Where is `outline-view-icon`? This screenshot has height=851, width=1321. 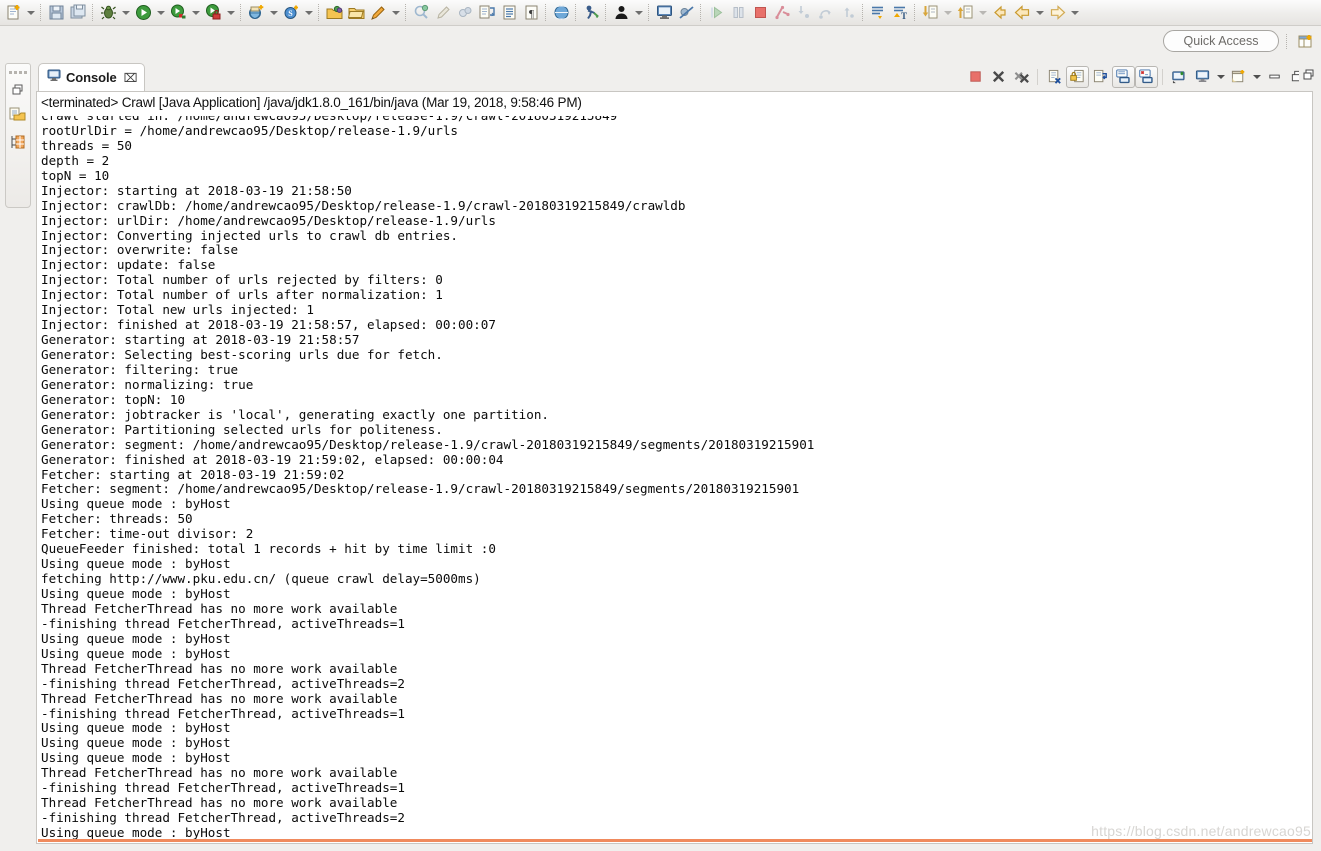
outline-view-icon is located at coordinates (18, 142).